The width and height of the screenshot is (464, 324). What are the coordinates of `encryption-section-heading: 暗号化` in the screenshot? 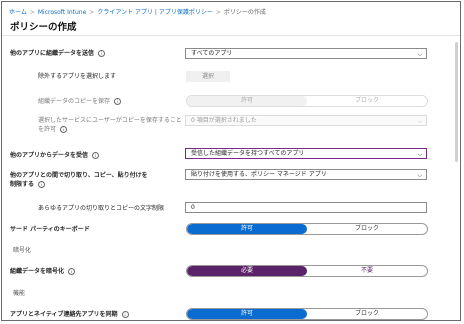 It's located at (22, 250).